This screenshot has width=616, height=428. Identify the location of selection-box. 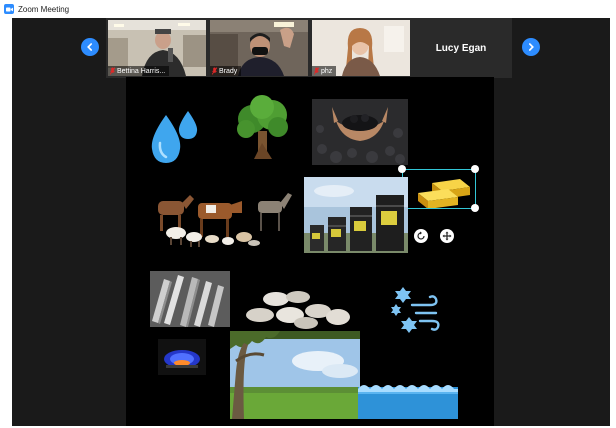
(439, 189).